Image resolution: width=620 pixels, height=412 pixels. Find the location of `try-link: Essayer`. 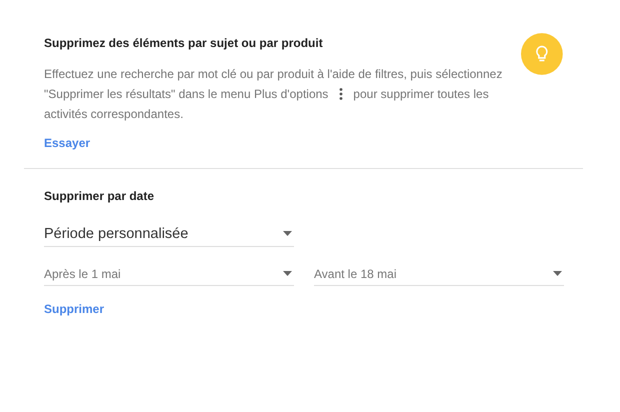

try-link: Essayer is located at coordinates (67, 143).